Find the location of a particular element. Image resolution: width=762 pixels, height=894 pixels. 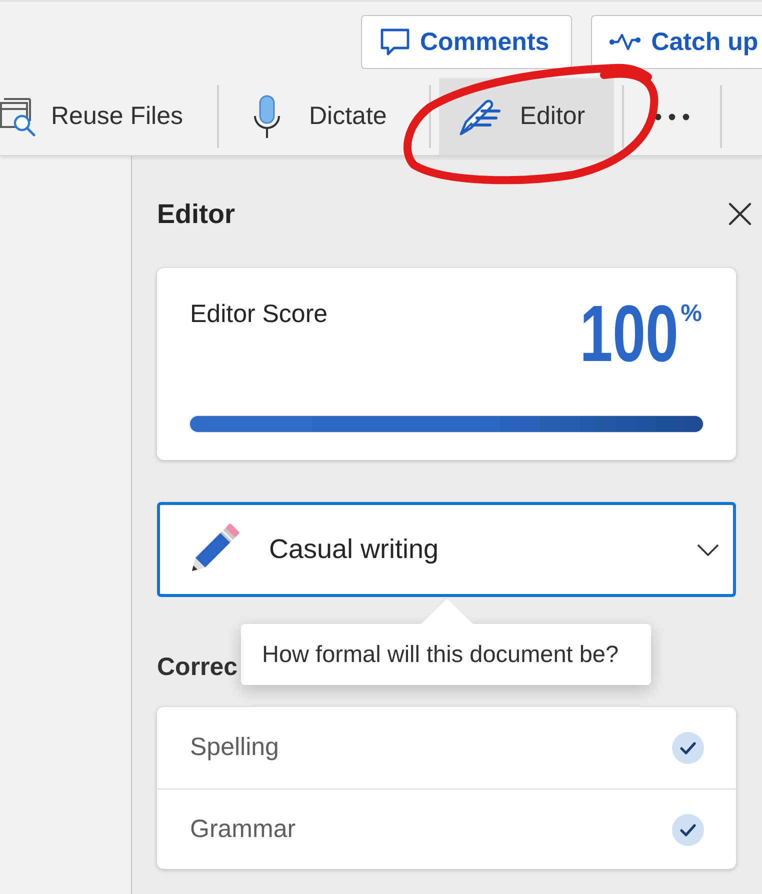

writing-style-dropdown: Casual writing is located at coordinates (446, 549).